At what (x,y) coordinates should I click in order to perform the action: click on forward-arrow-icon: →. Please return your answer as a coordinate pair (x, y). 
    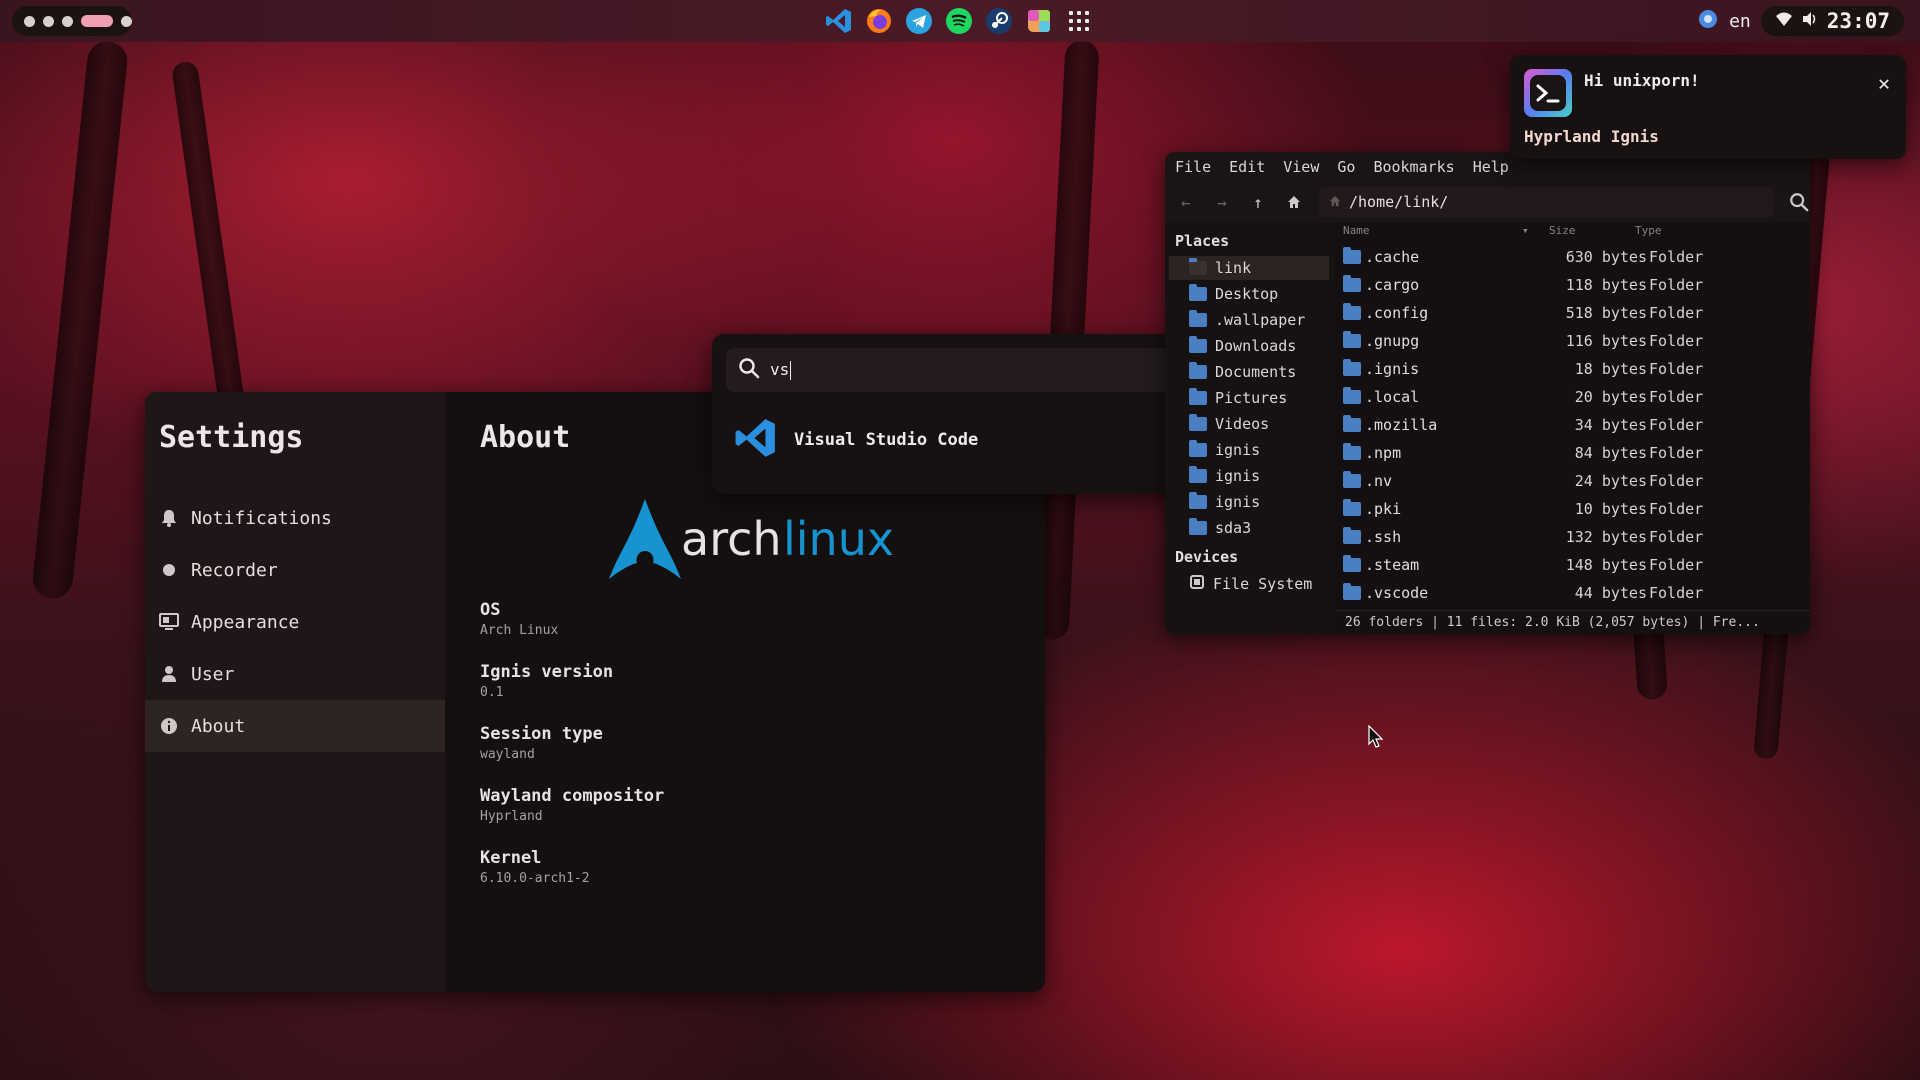
    Looking at the image, I should click on (1222, 202).